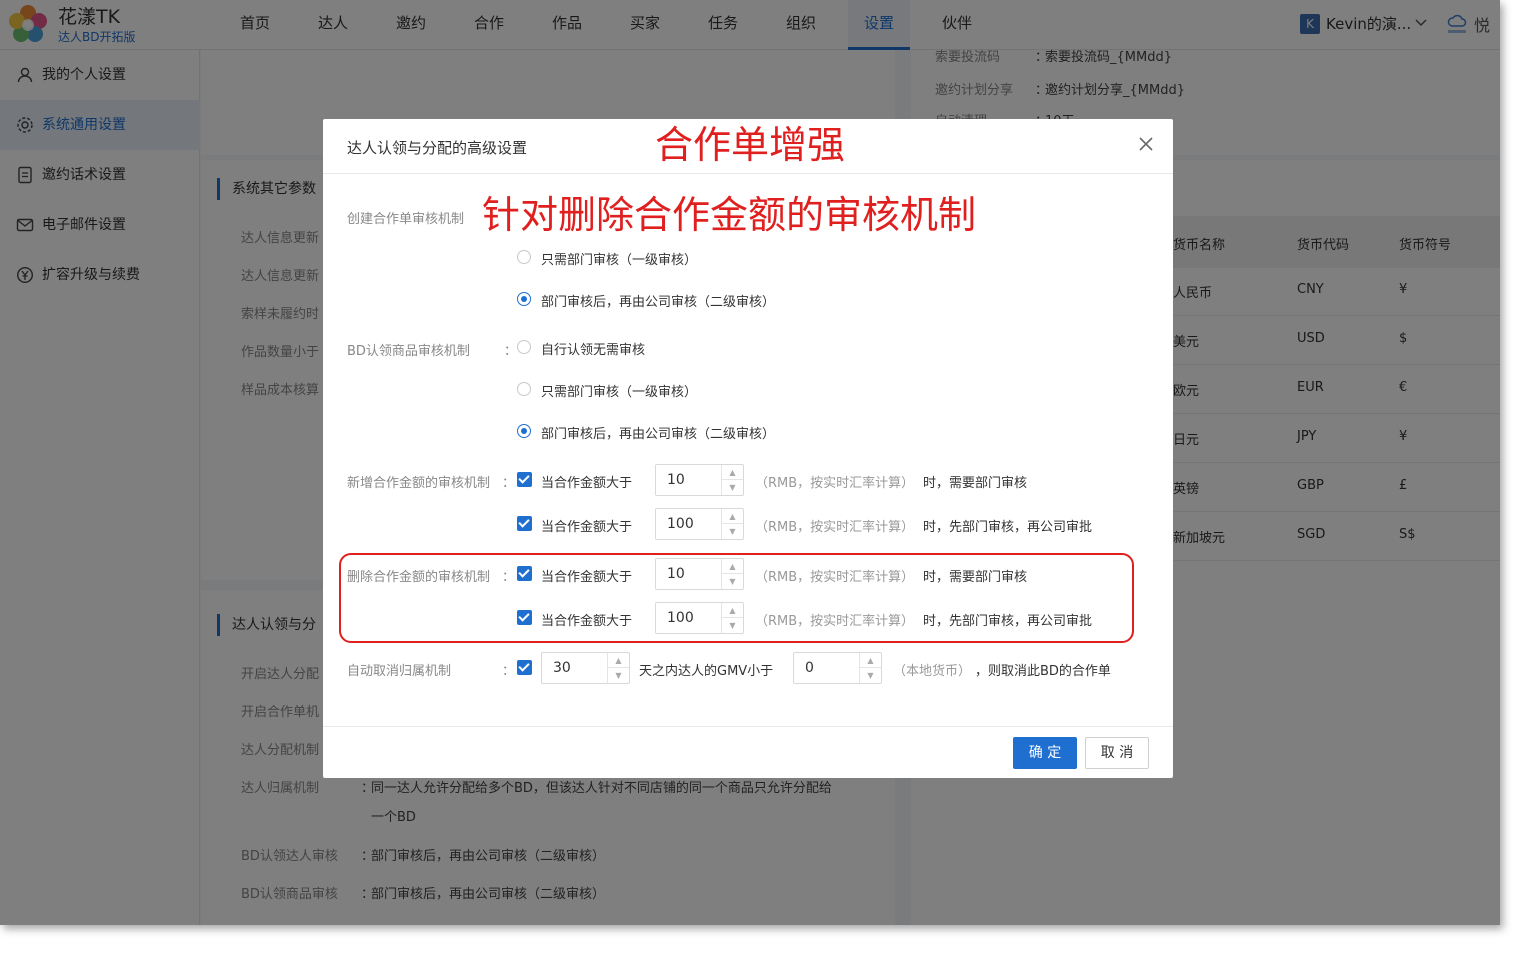 This screenshot has height=953, width=1521. What do you see at coordinates (736, 598) in the screenshot?
I see `annotation-highlight-box` at bounding box center [736, 598].